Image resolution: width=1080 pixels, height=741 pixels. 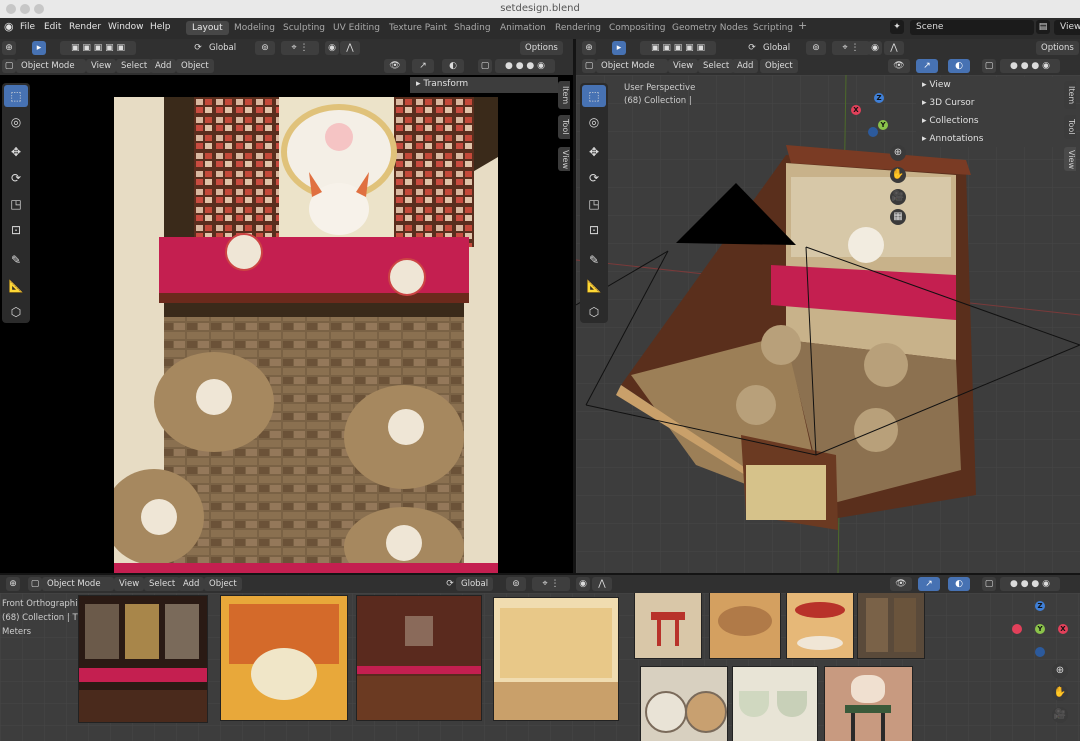 I want to click on xray-icon-right: ▢, so click(x=989, y=66).